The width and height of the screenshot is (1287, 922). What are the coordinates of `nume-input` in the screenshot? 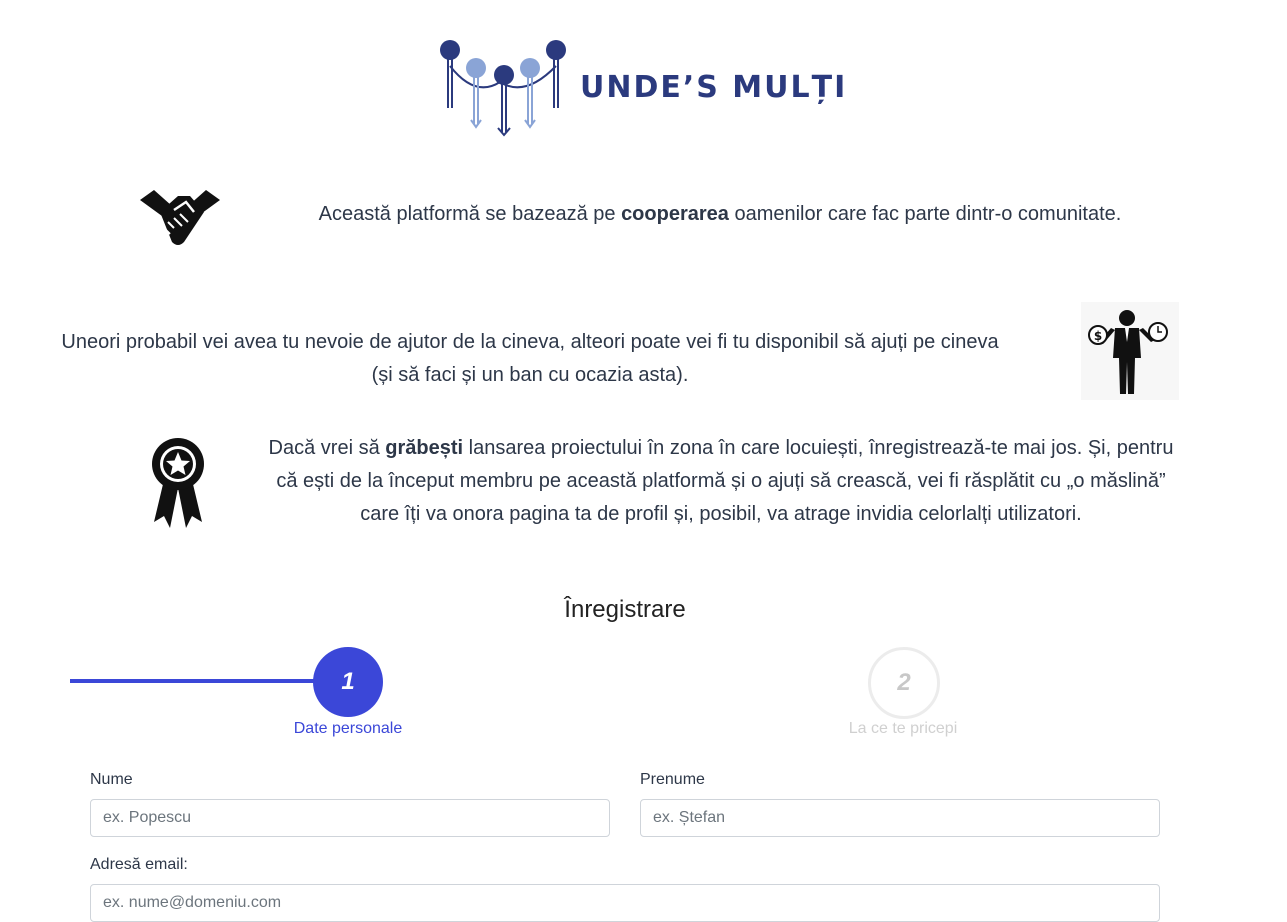 It's located at (350, 818).